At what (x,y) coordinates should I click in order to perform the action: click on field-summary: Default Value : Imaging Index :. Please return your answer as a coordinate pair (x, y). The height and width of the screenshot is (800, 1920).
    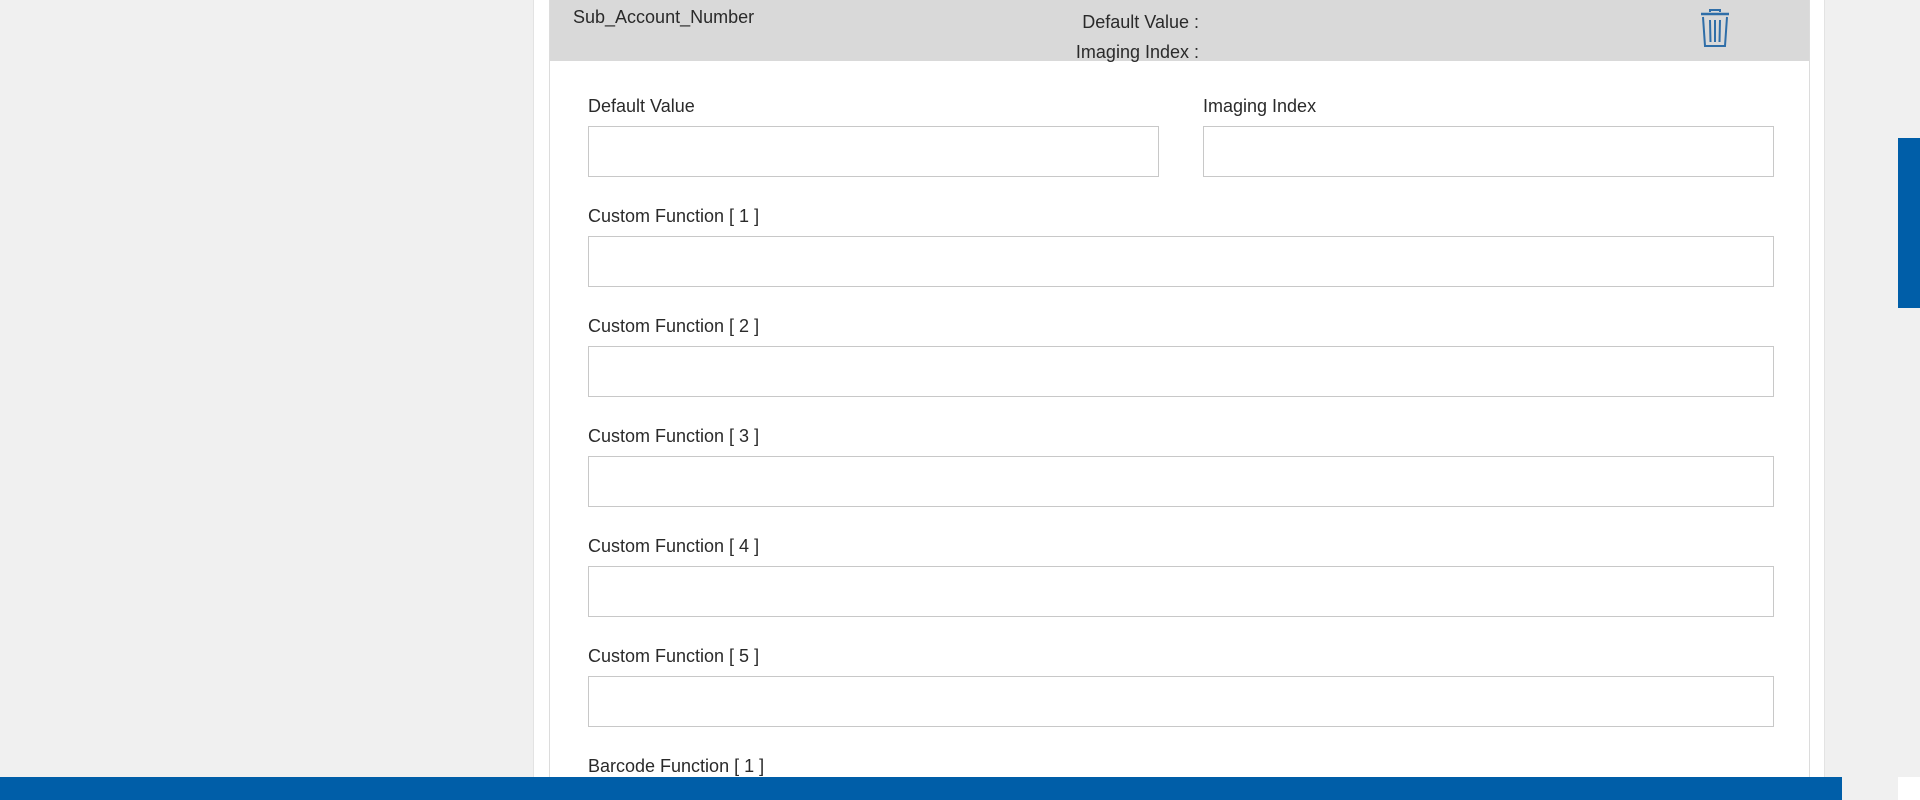
    Looking at the image, I should click on (1137, 37).